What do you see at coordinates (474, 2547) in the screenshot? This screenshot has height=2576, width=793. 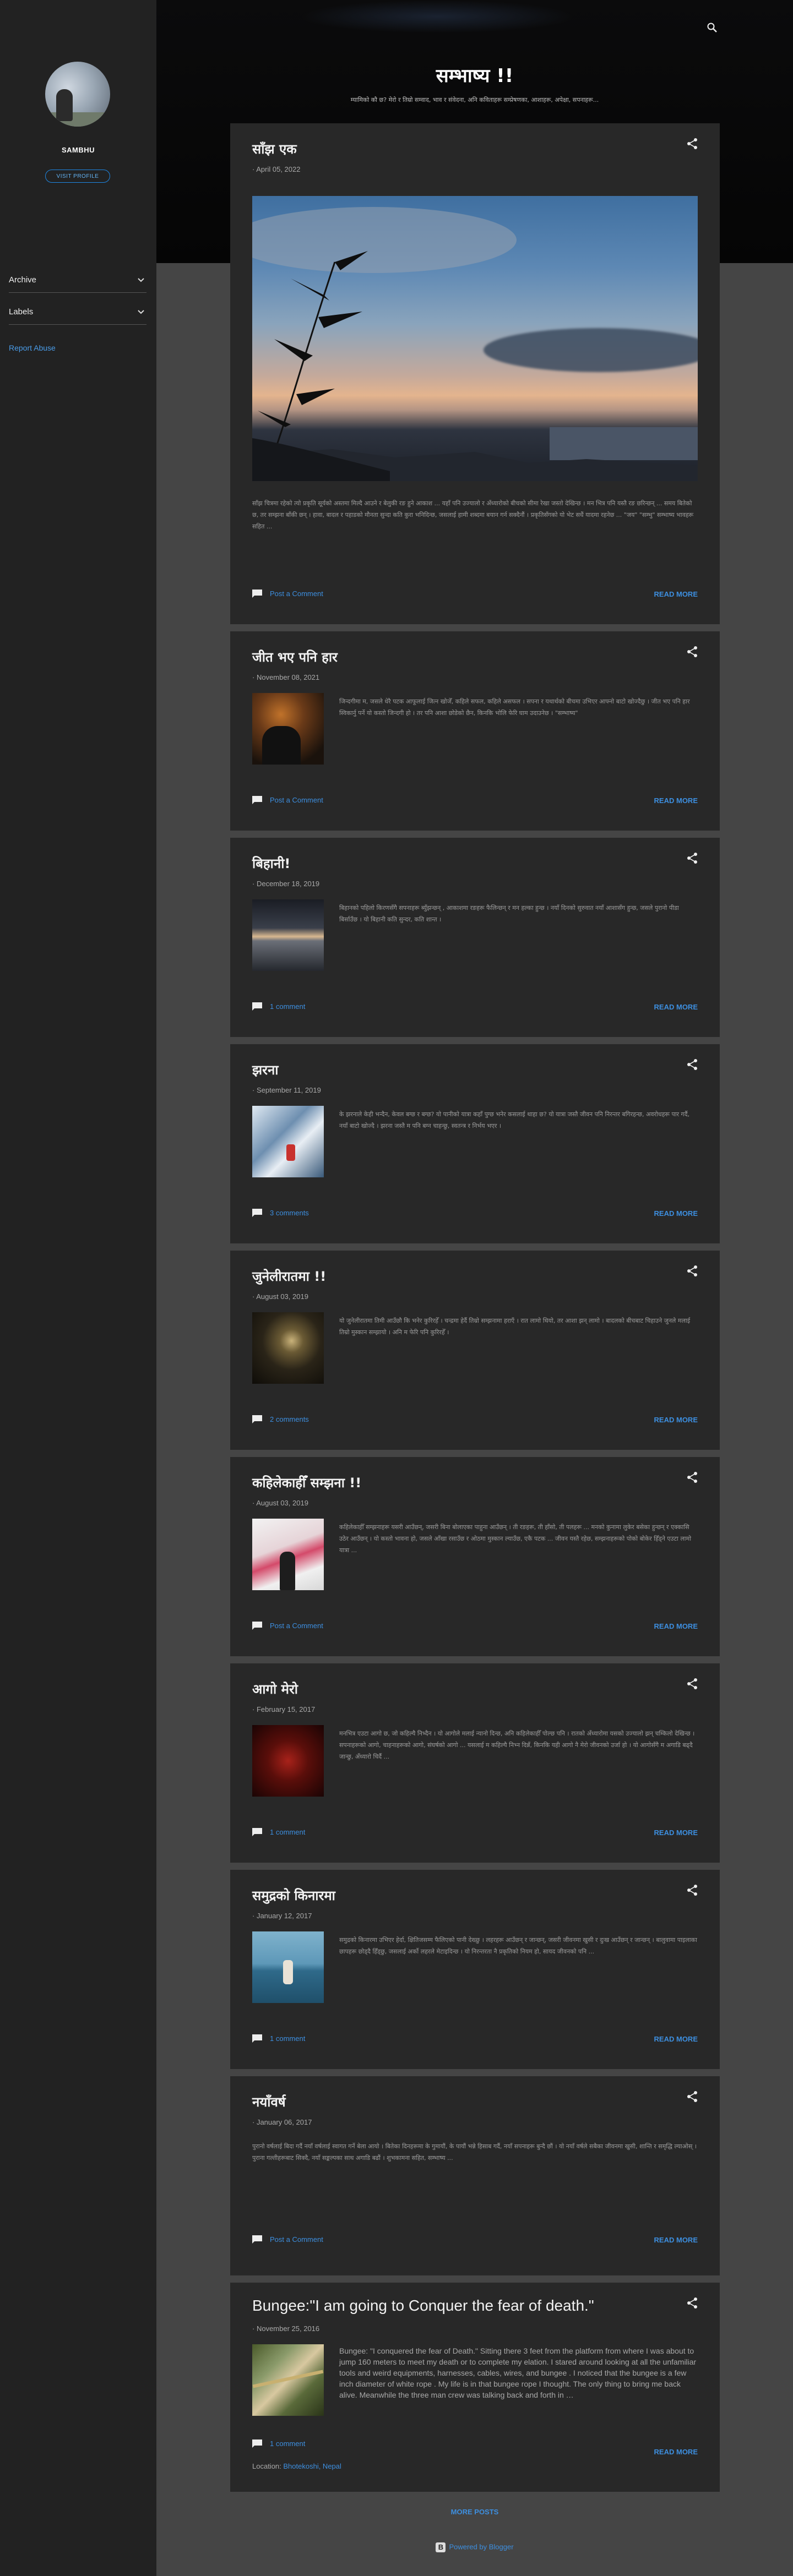 I see `powered-by-blogger: B Powered by Blogger` at bounding box center [474, 2547].